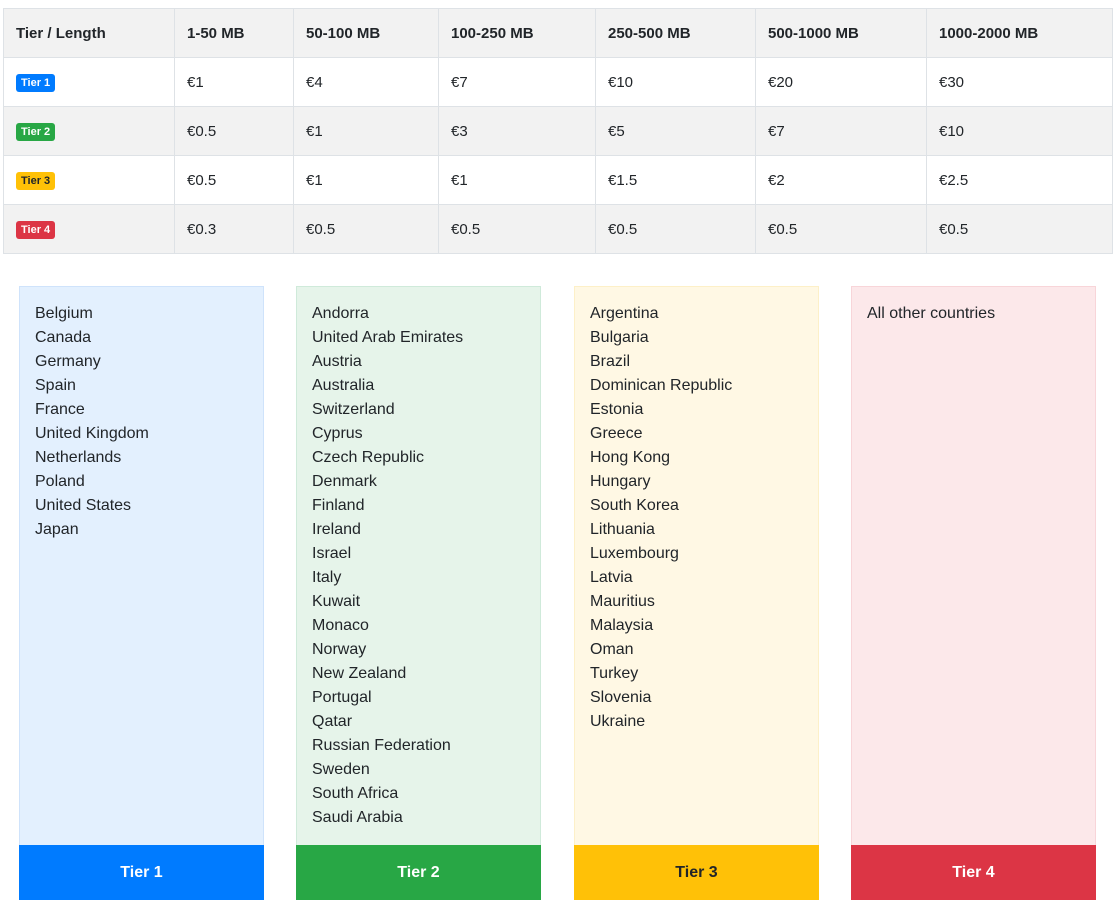 The width and height of the screenshot is (1116, 906). I want to click on table-row: Tier 4 €0.3 €0.5 €0.5 €0.5 €0.5 €0.5, so click(558, 229).